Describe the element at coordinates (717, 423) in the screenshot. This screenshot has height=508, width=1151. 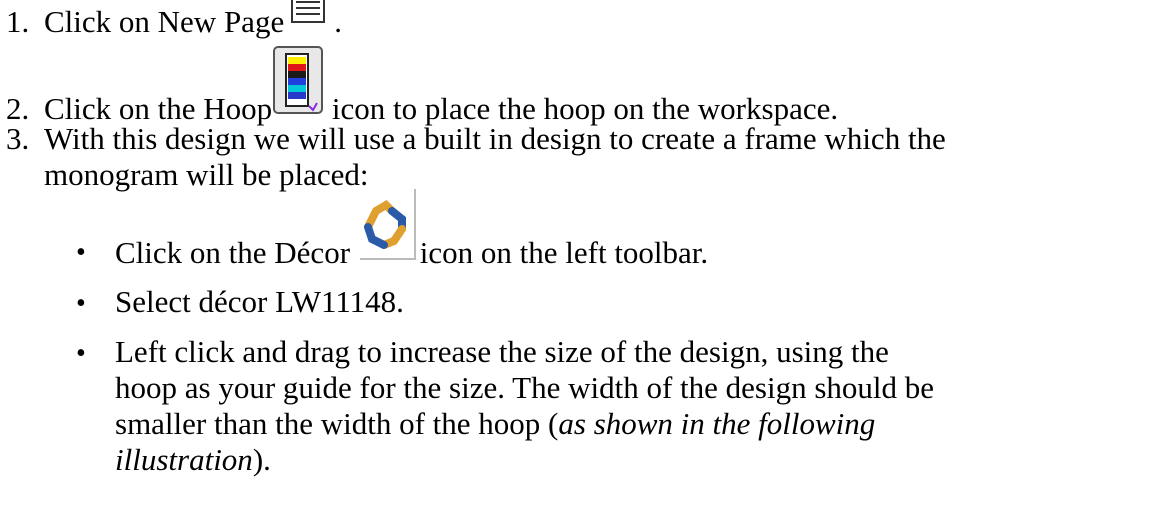
I see `bullet-italic-text: as shown in the following` at that location.